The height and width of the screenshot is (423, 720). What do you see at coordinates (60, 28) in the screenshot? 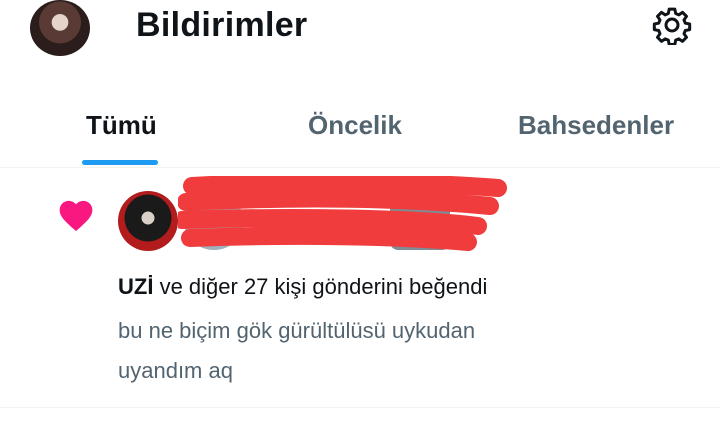
I see `account-avatar` at bounding box center [60, 28].